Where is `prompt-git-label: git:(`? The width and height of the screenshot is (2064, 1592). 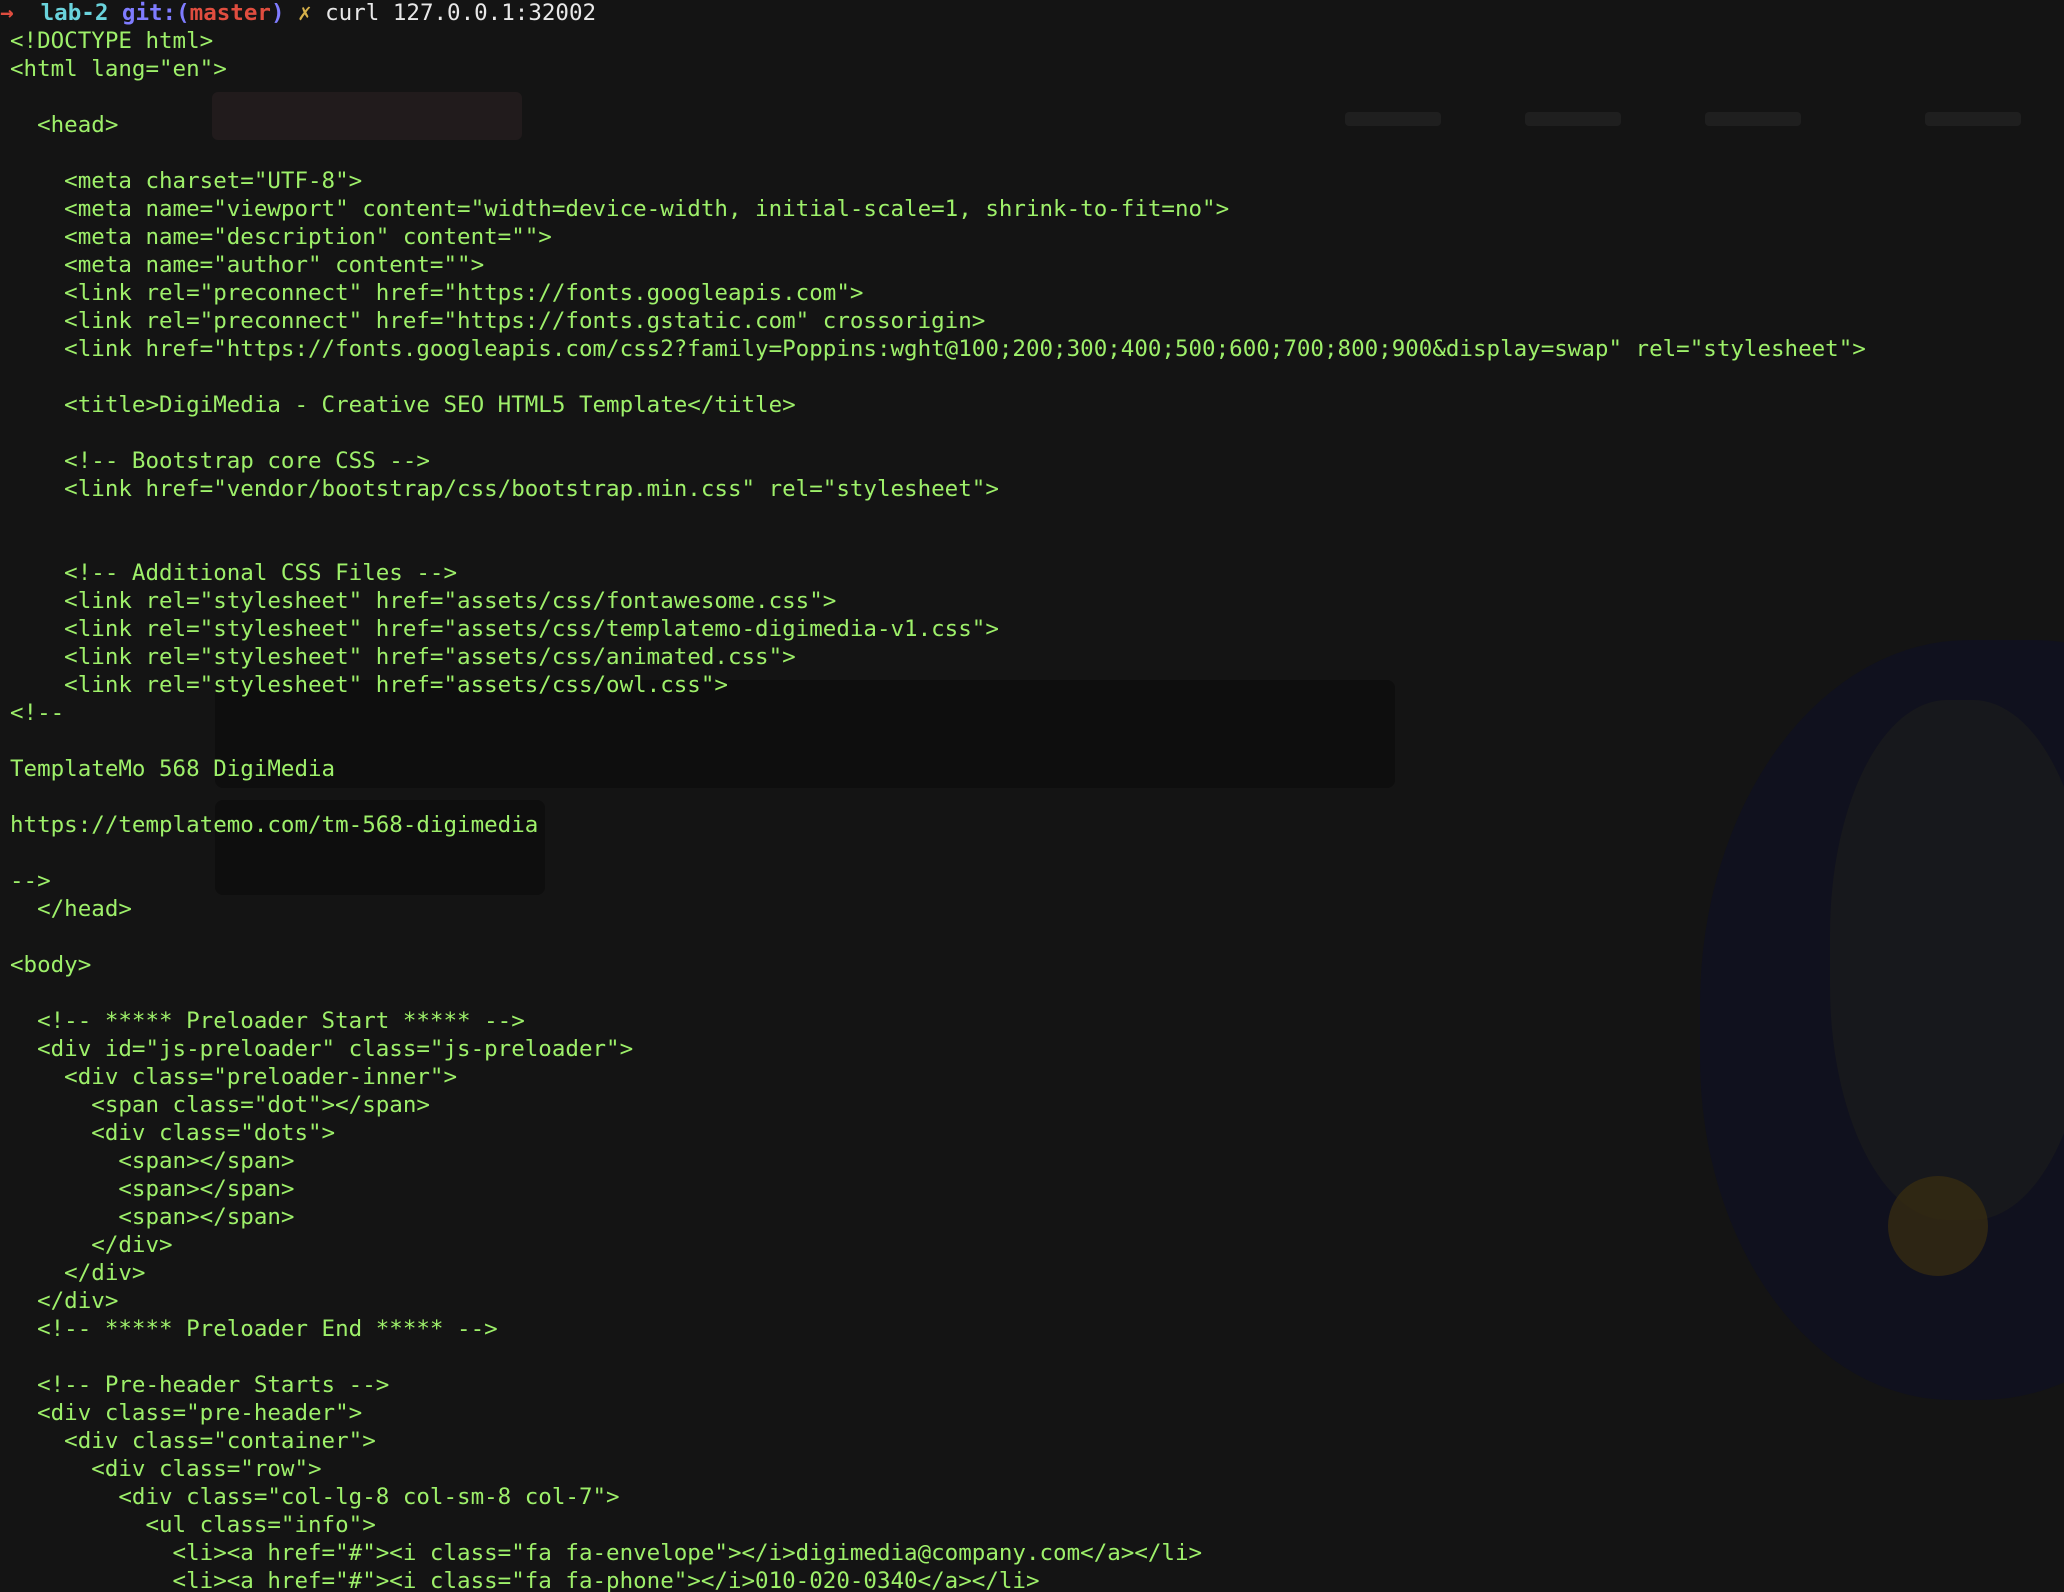 prompt-git-label: git:( is located at coordinates (155, 13).